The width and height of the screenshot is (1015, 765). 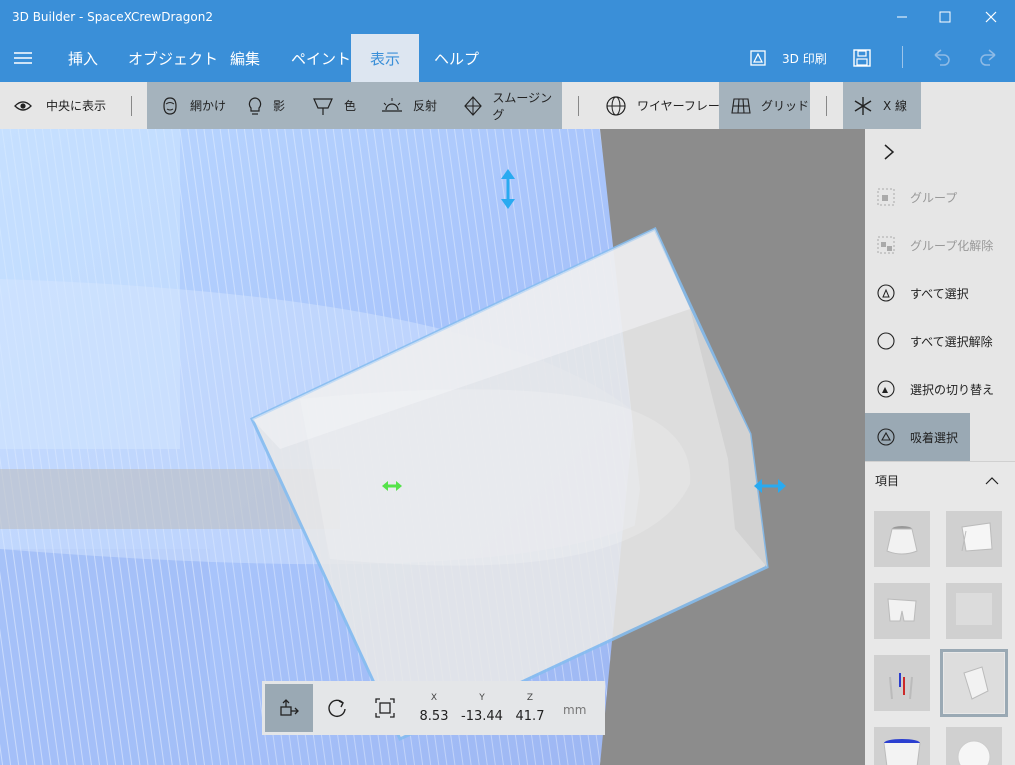 I want to click on wireframe-button: ワイヤーフレーム, so click(x=668, y=105).